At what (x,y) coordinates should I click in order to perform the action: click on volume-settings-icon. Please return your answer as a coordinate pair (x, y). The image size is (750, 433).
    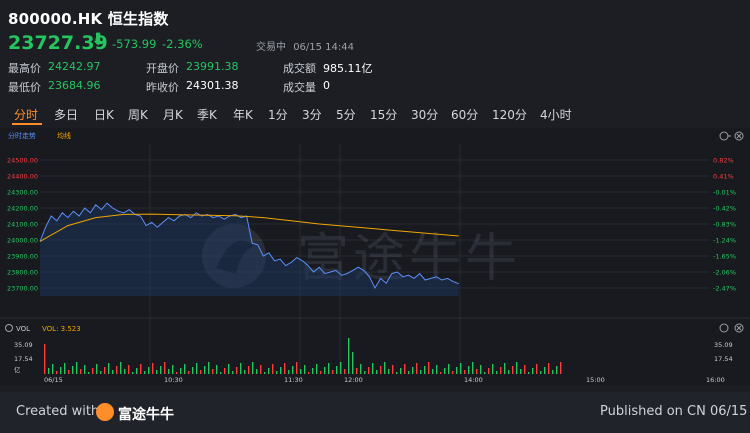
    Looking at the image, I should click on (724, 328).